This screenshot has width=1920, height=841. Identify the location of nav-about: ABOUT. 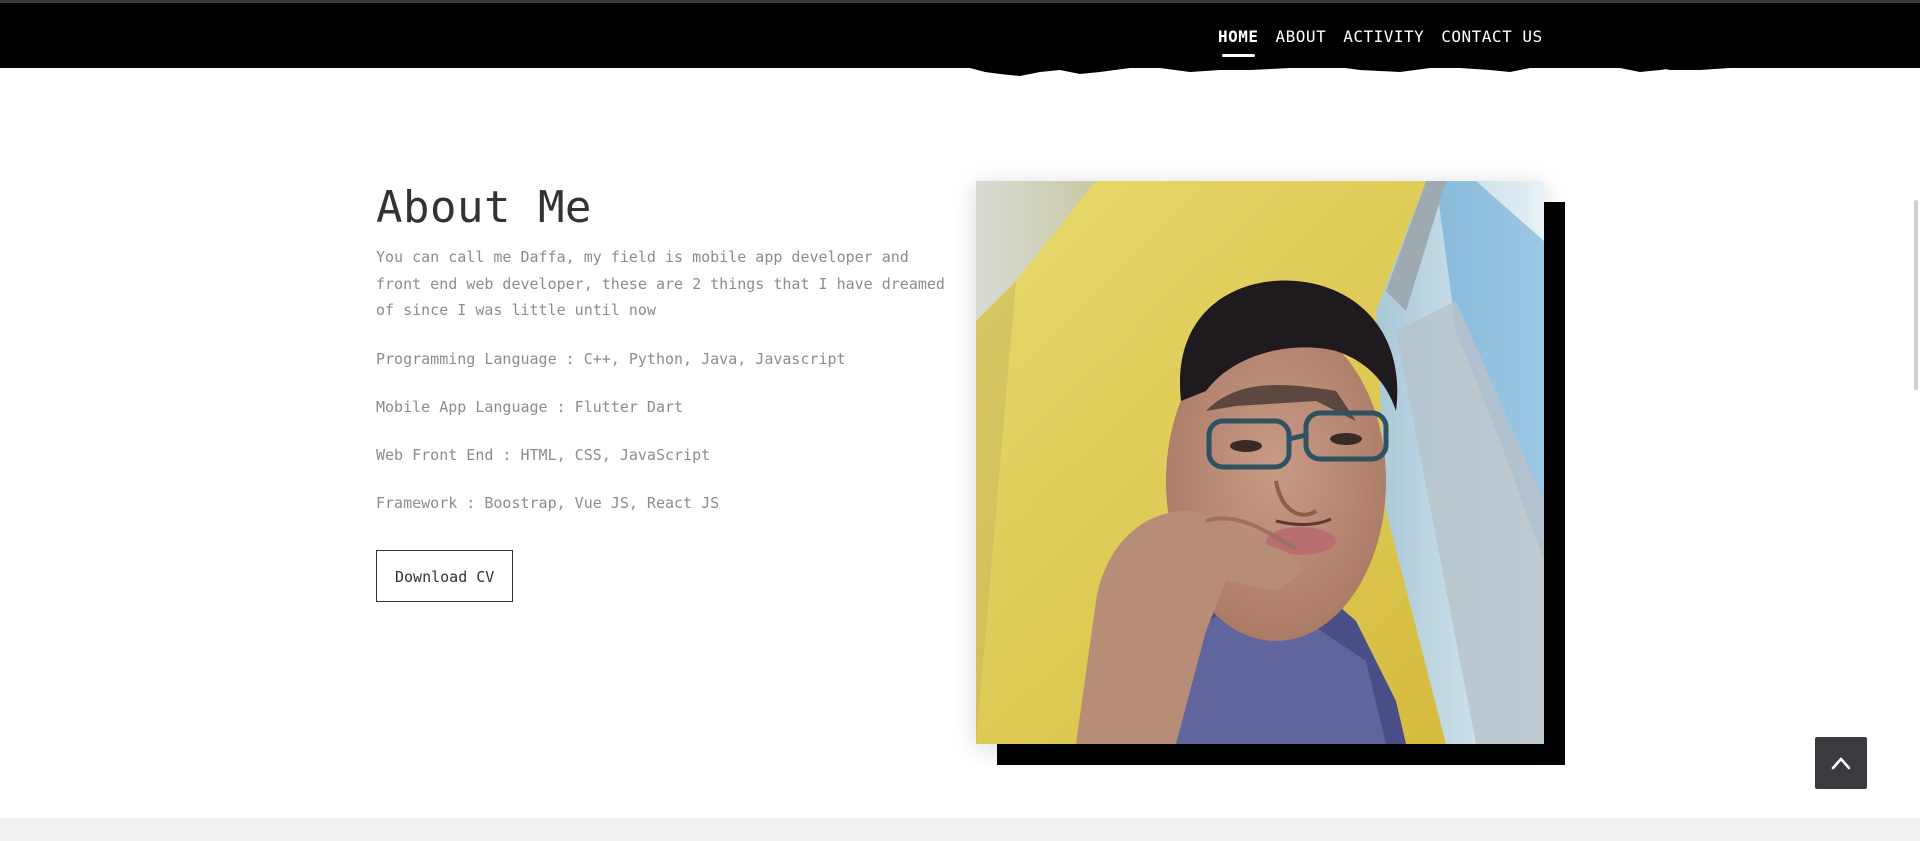
(1301, 37).